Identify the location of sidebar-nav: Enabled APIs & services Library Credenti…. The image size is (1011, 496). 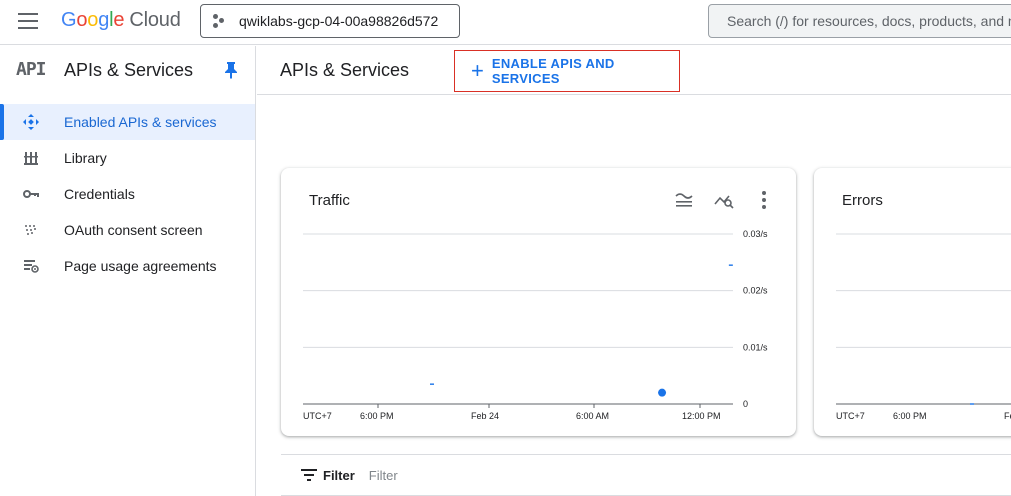
(127, 194).